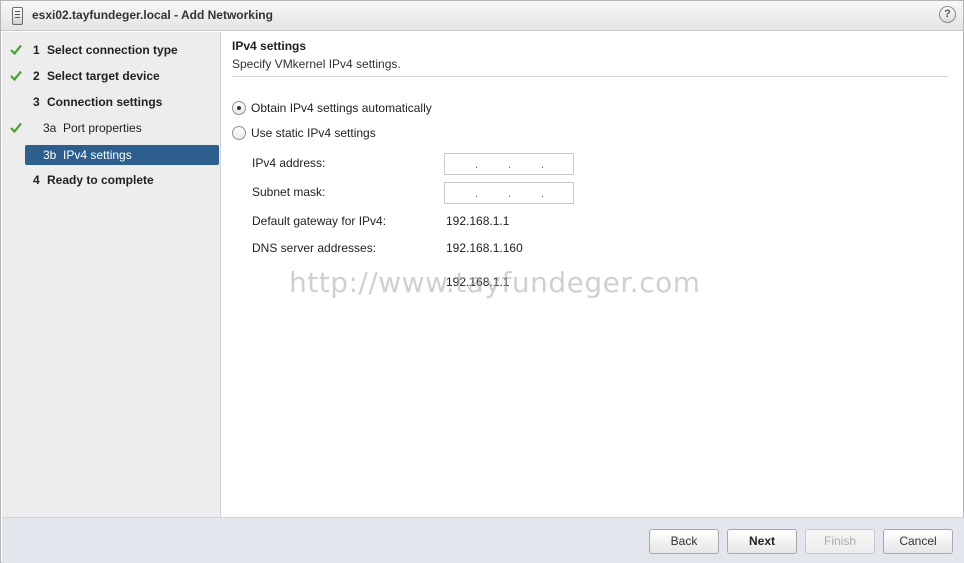  I want to click on step-number: 3a, so click(50, 128).